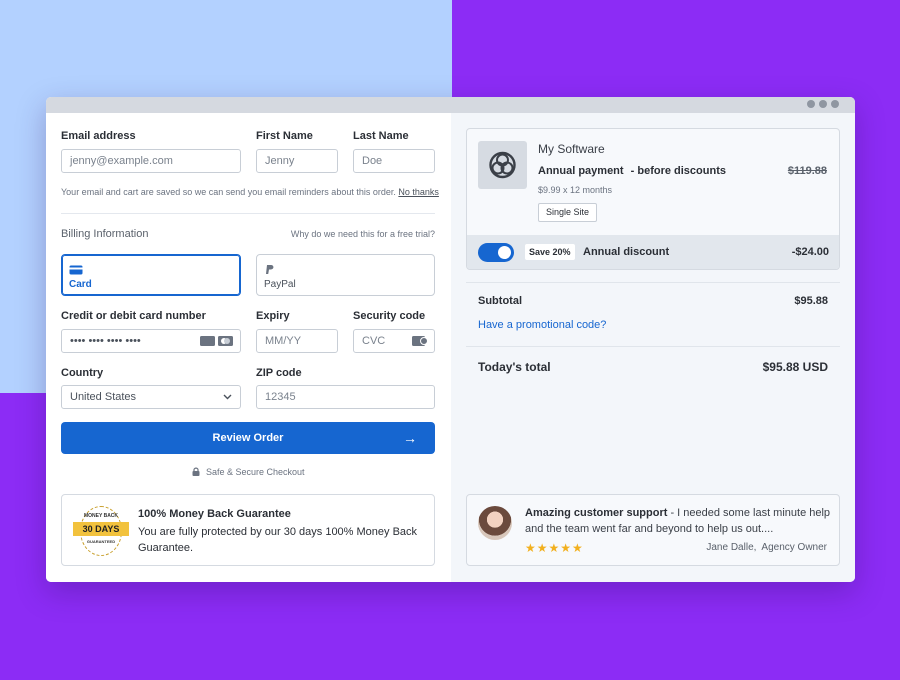 This screenshot has width=900, height=680. Describe the element at coordinates (496, 252) in the screenshot. I see `discount-toggle` at that location.